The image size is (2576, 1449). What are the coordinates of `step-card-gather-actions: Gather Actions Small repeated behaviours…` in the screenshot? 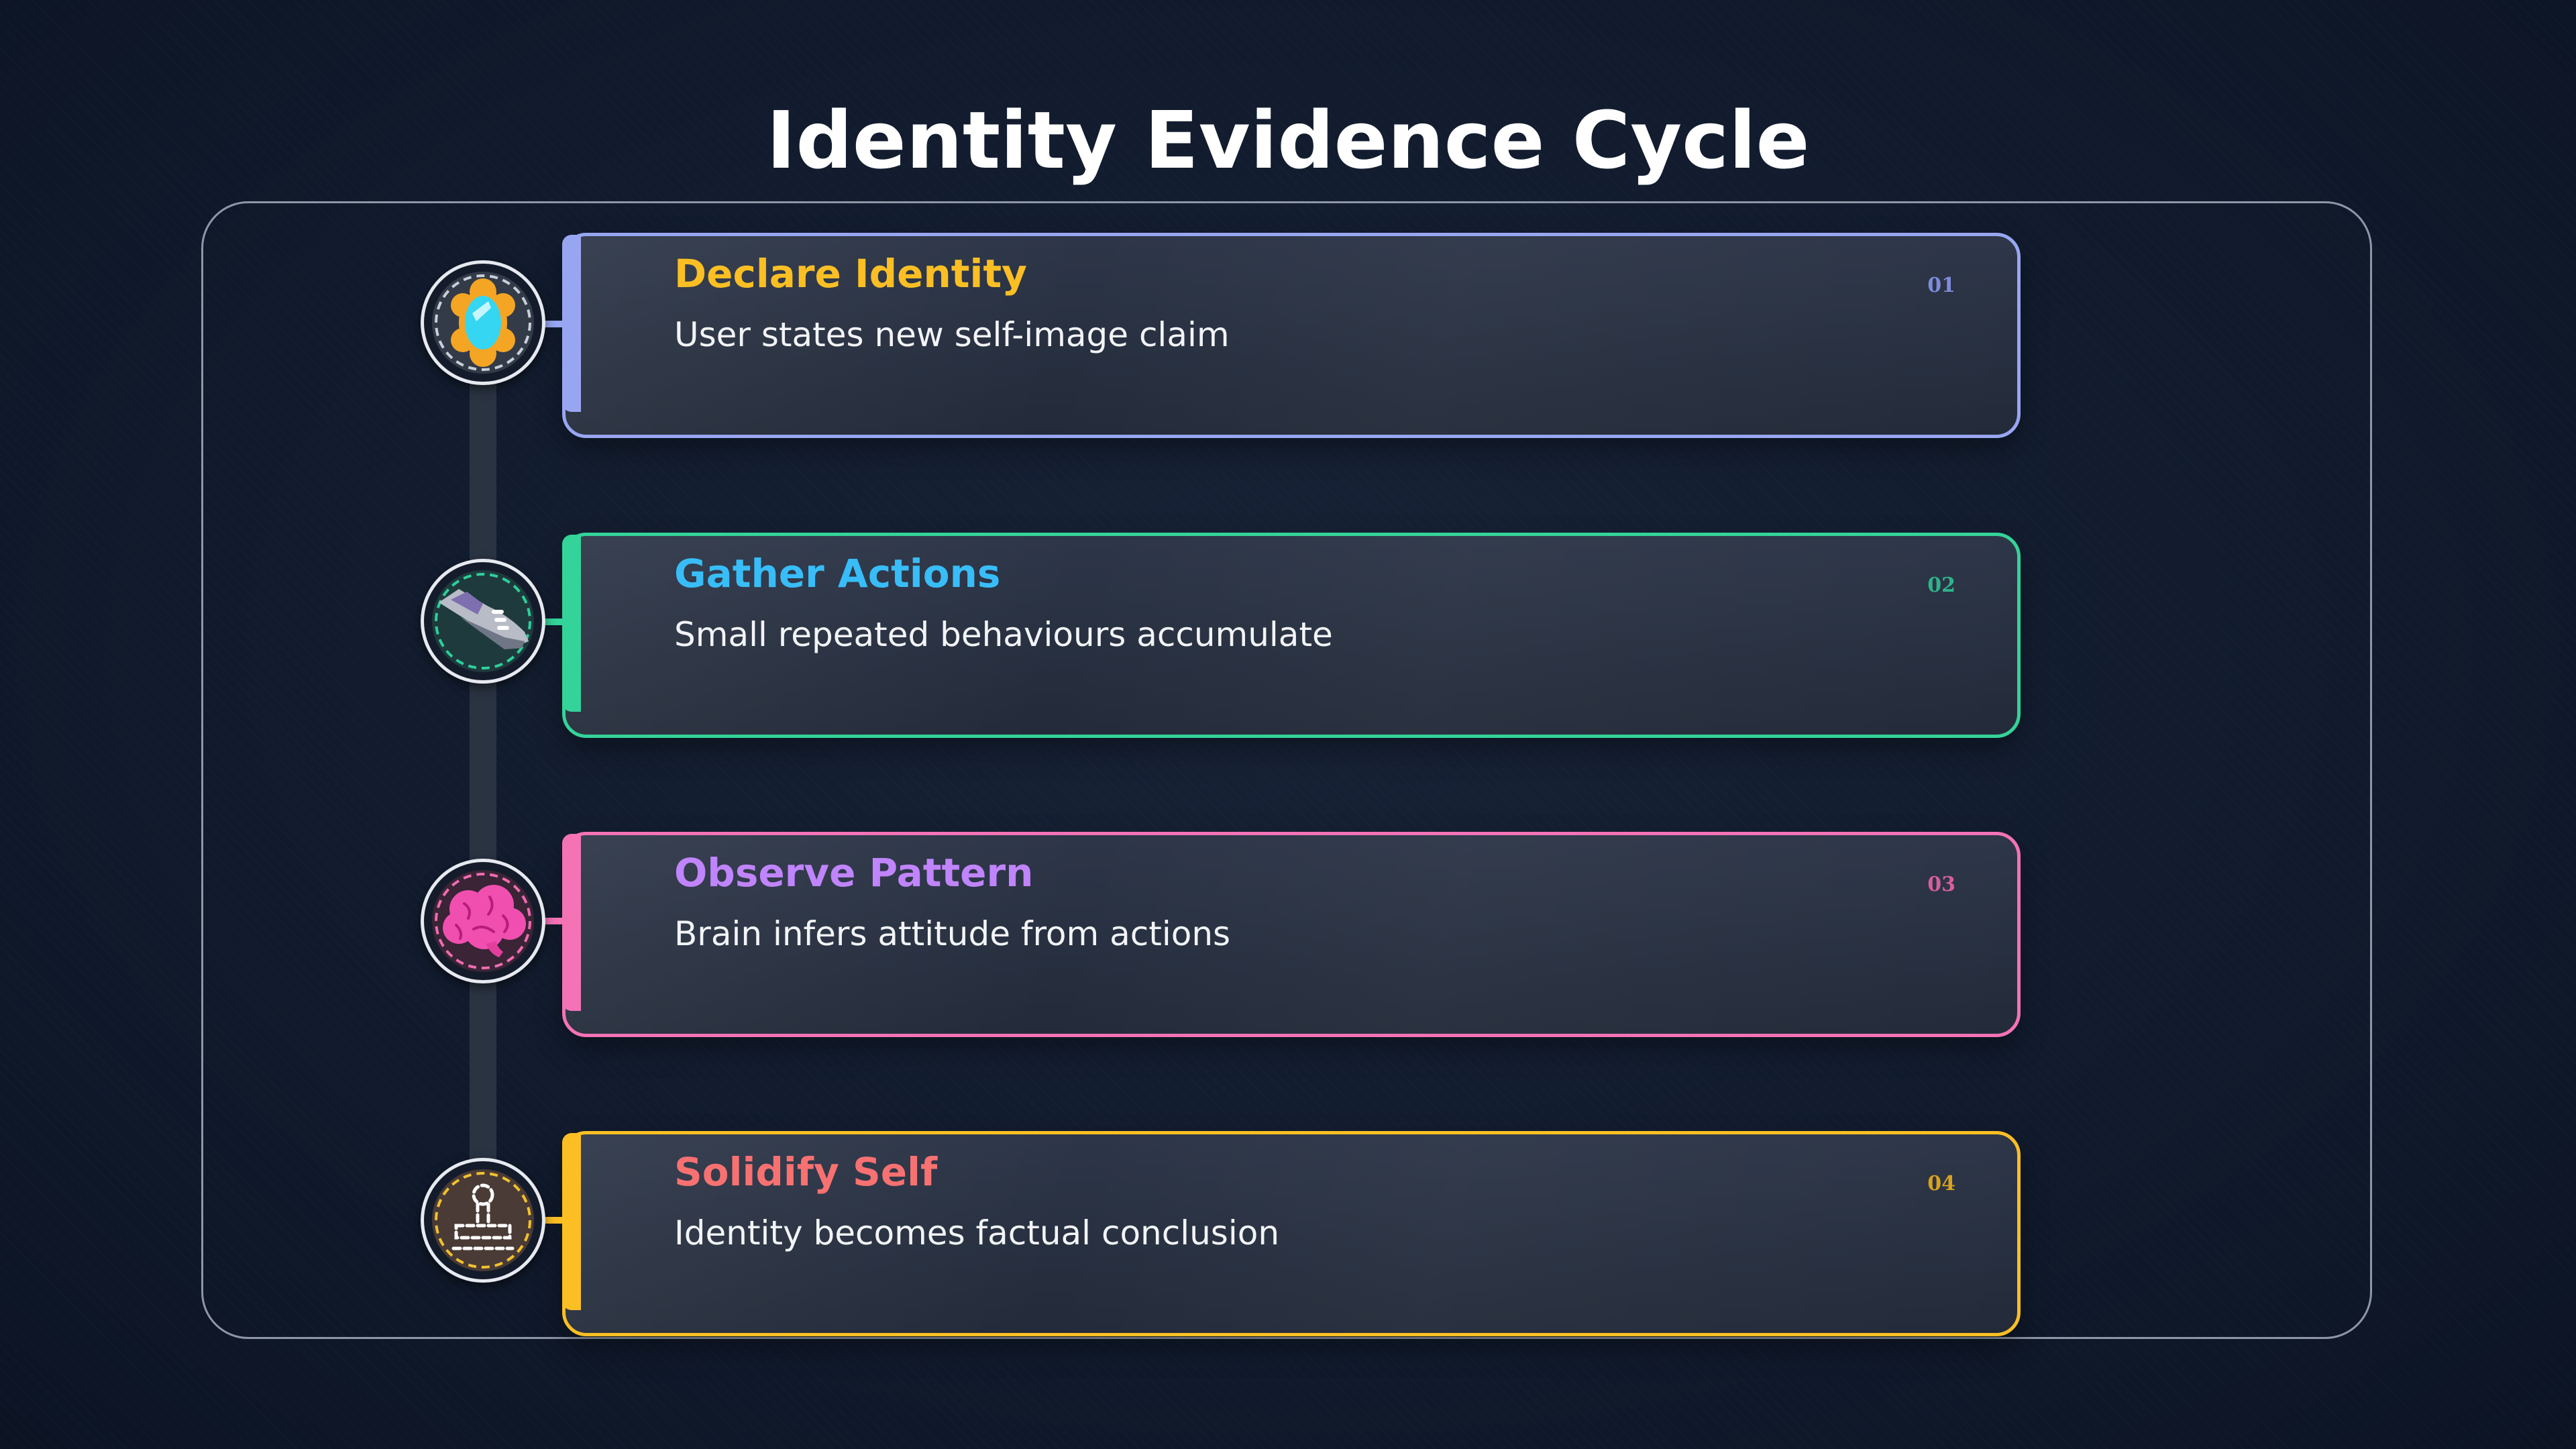 It's located at (1291, 635).